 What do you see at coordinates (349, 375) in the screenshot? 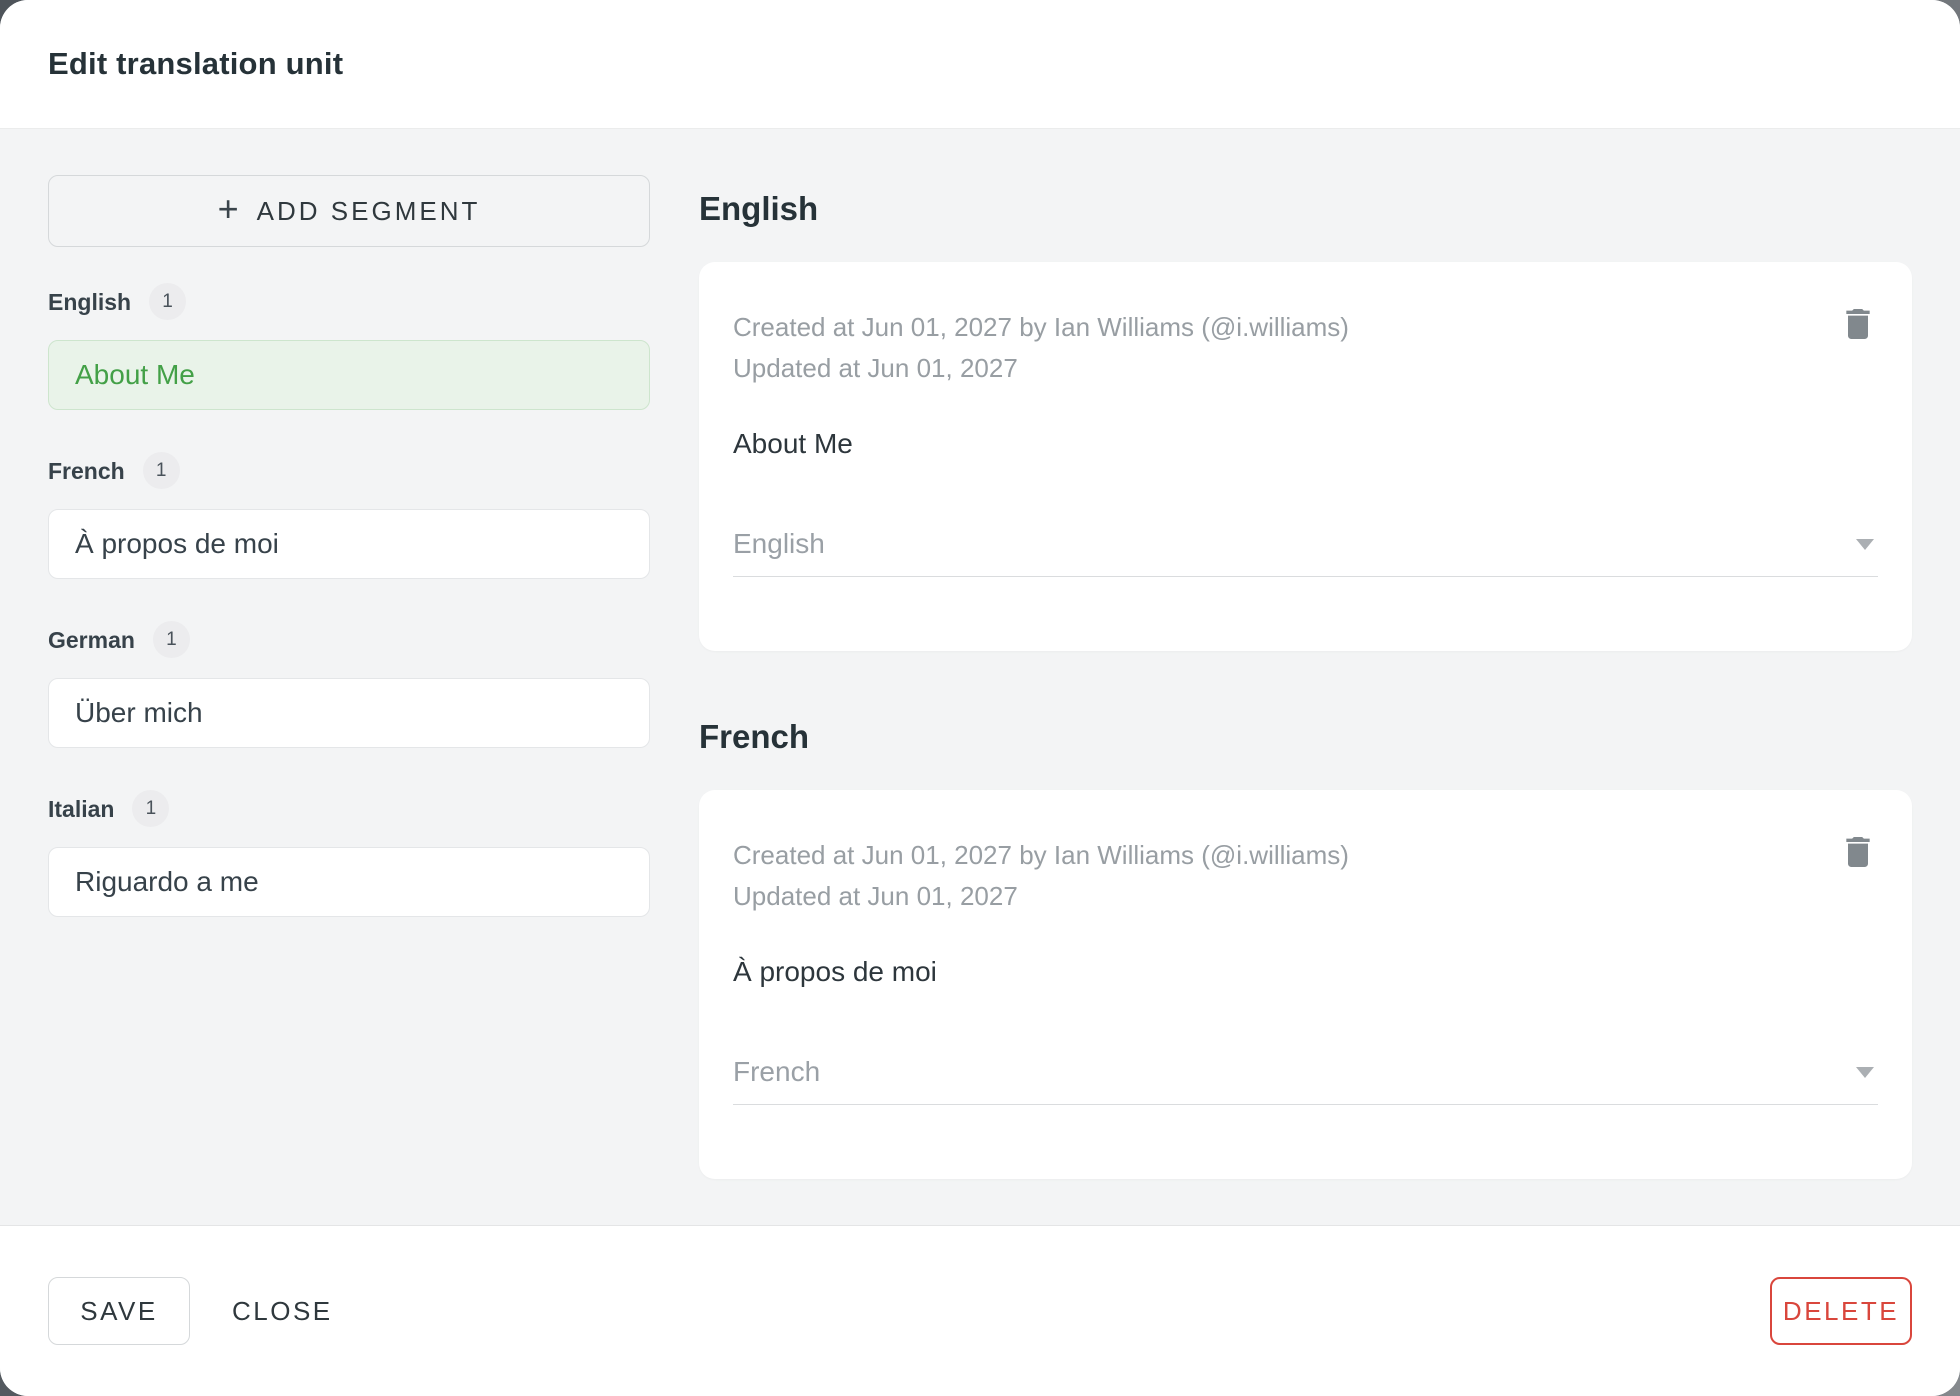
I see `segment-item-english: About Me` at bounding box center [349, 375].